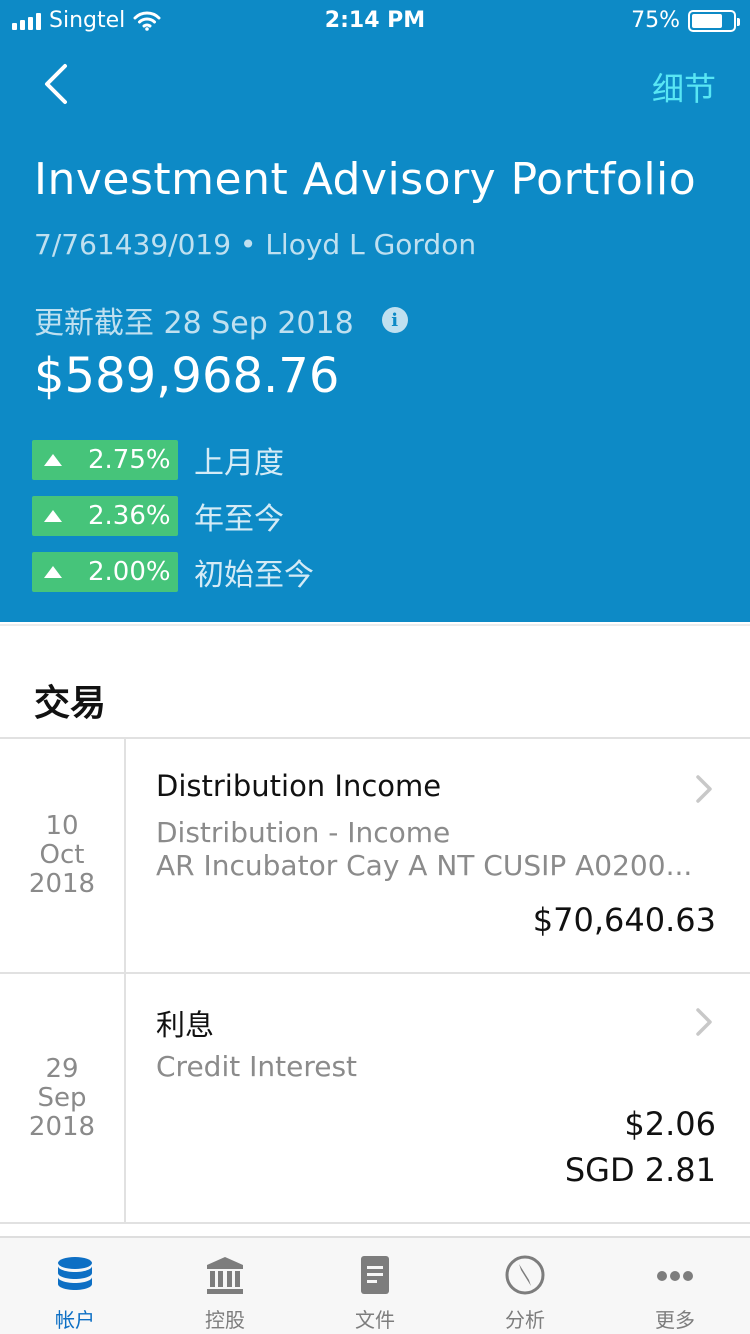 This screenshot has height=1334, width=750. I want to click on status-bar: Singtel 2:14 PM 75%, so click(375, 20).